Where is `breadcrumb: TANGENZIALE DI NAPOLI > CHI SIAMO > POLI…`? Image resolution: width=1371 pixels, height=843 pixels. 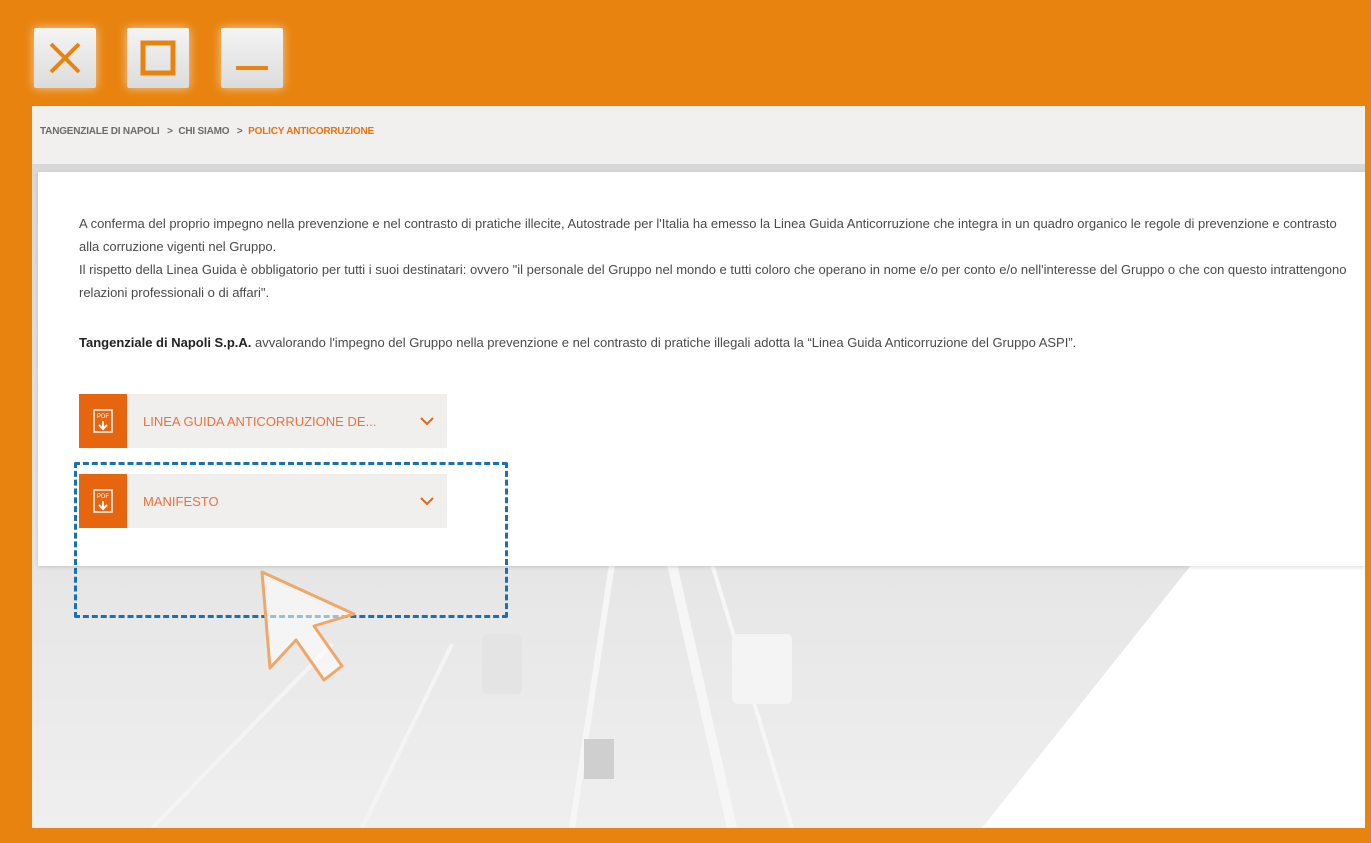 breadcrumb: TANGENZIALE DI NAPOLI > CHI SIAMO > POLI… is located at coordinates (207, 131).